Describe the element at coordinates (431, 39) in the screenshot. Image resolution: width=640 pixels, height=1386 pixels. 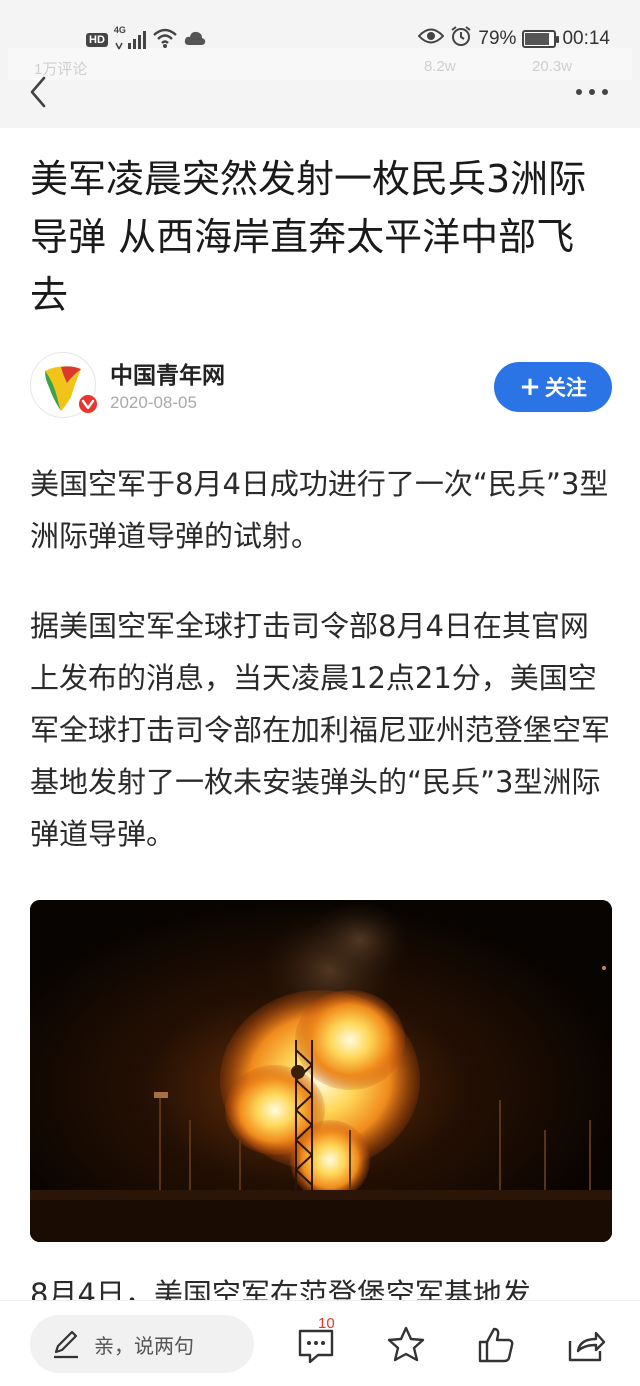
I see `eye-icon` at that location.